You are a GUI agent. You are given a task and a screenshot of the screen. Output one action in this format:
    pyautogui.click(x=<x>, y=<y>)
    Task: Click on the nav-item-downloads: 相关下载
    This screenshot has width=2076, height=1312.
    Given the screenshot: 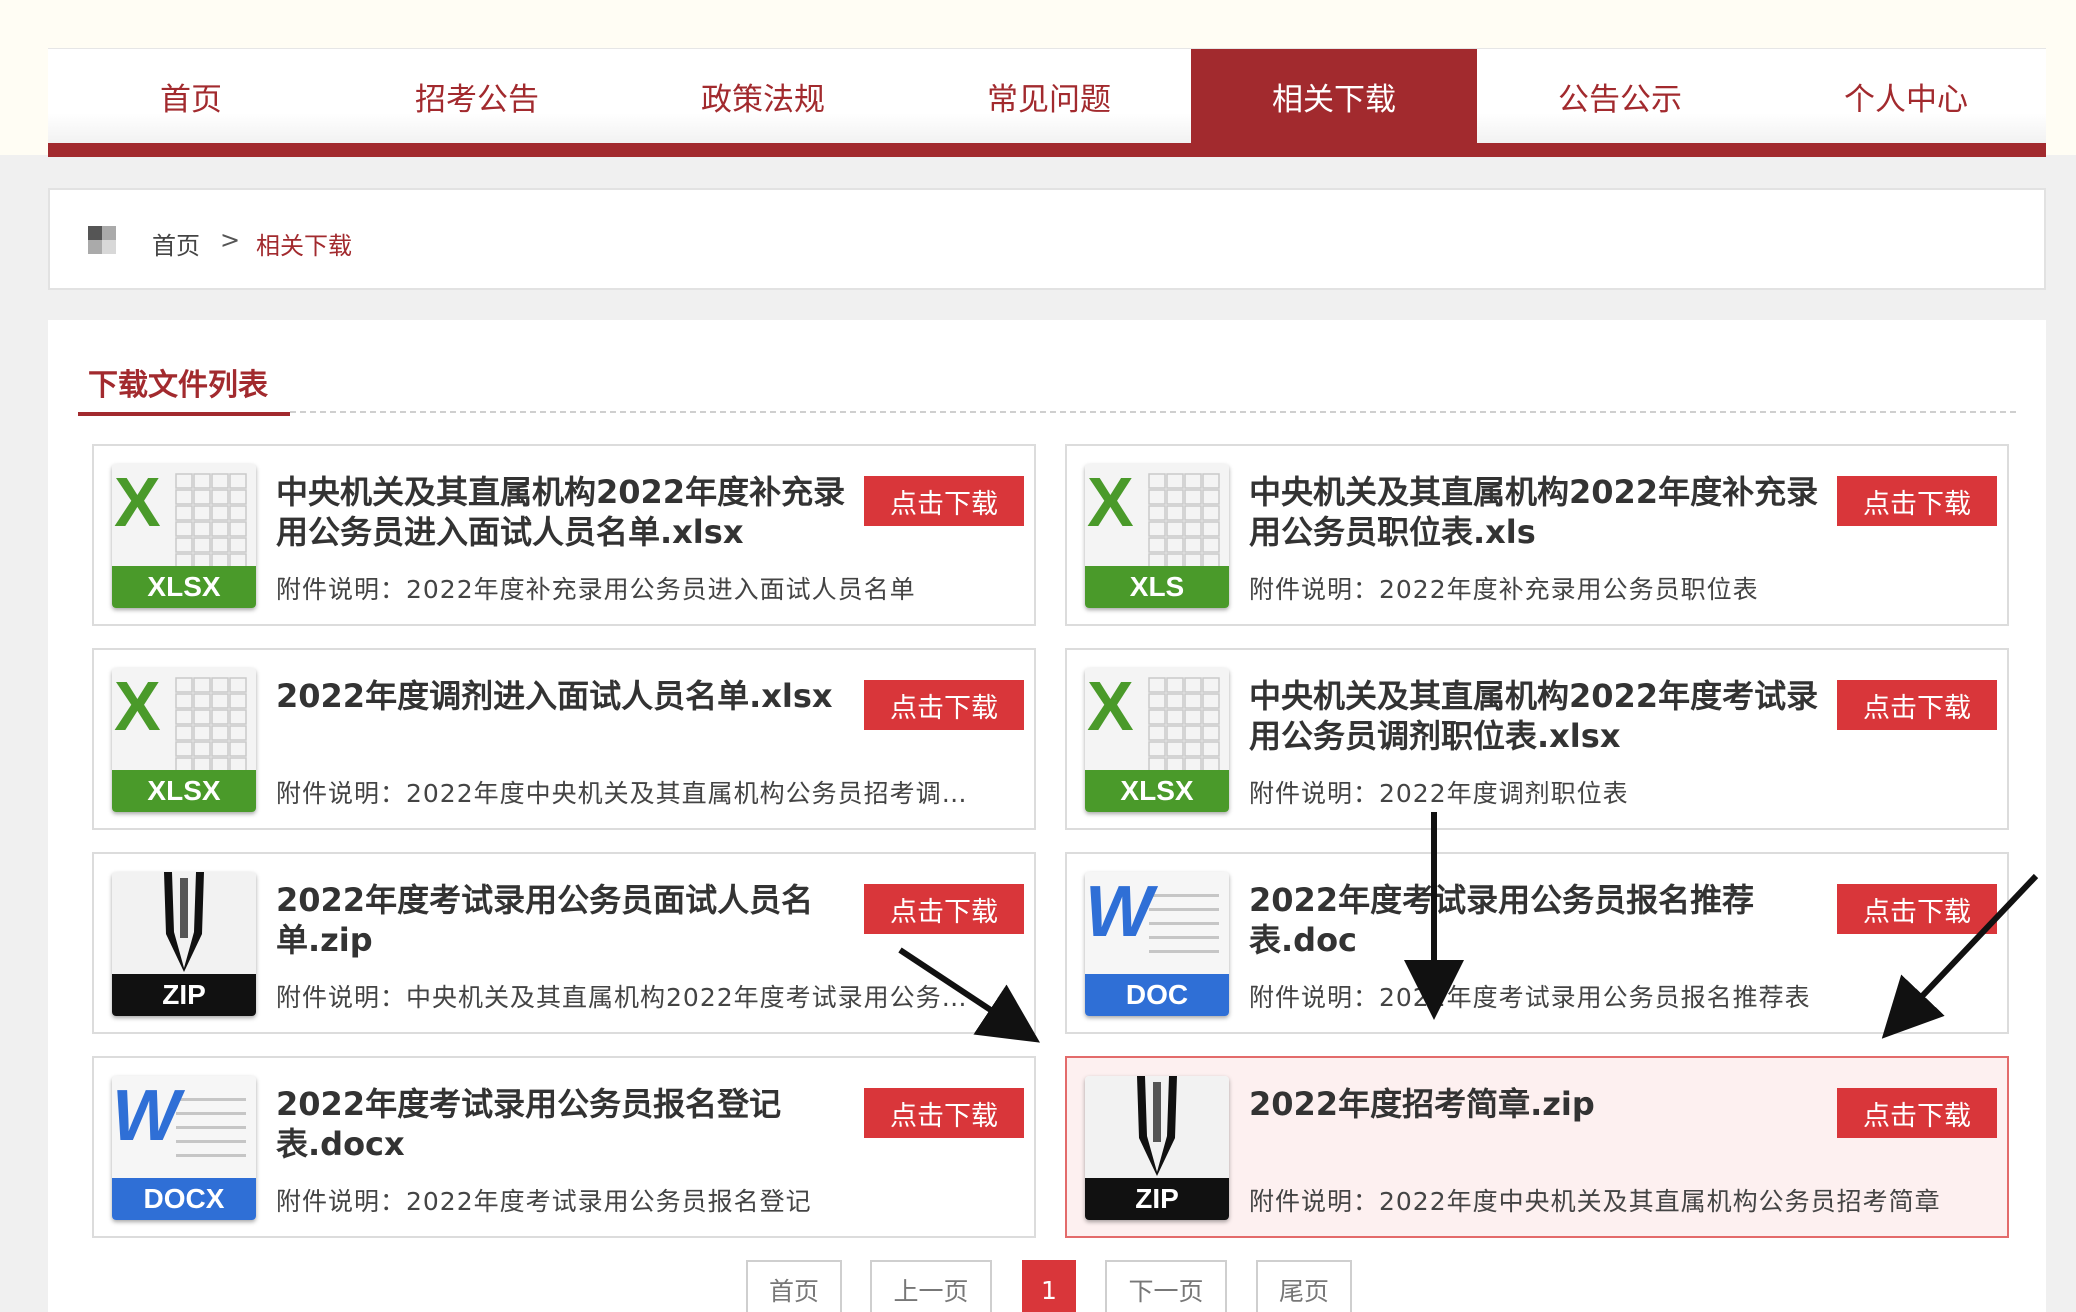 What is the action you would take?
    pyautogui.click(x=1334, y=96)
    